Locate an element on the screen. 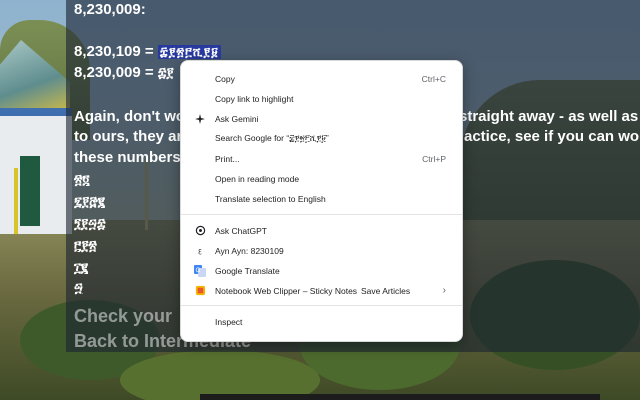 The width and height of the screenshot is (640, 400). numeral-item: ፺፻፵፰ is located at coordinates (90, 223).